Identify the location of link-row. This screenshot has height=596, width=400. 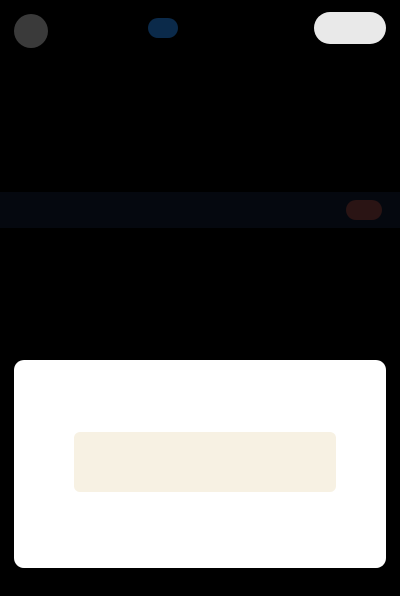
(200, 210).